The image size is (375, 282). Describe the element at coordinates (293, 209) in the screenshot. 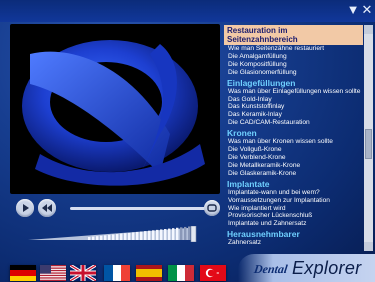

I see `topic-item: Wie implantiert wird` at that location.